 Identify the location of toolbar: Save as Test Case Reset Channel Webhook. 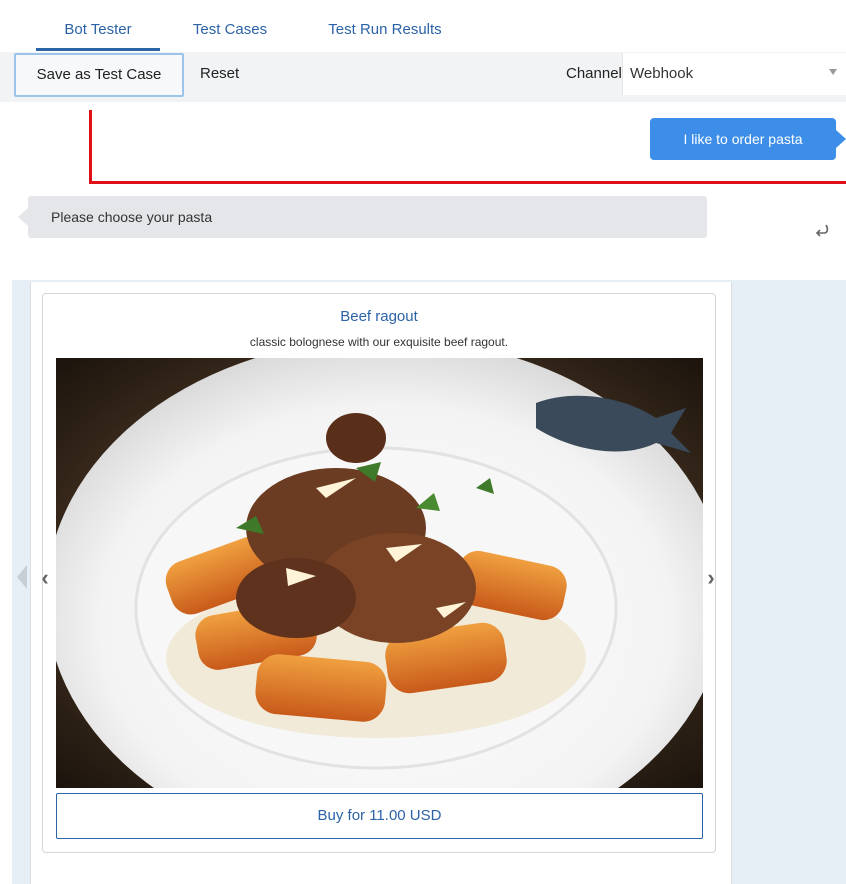
(423, 77).